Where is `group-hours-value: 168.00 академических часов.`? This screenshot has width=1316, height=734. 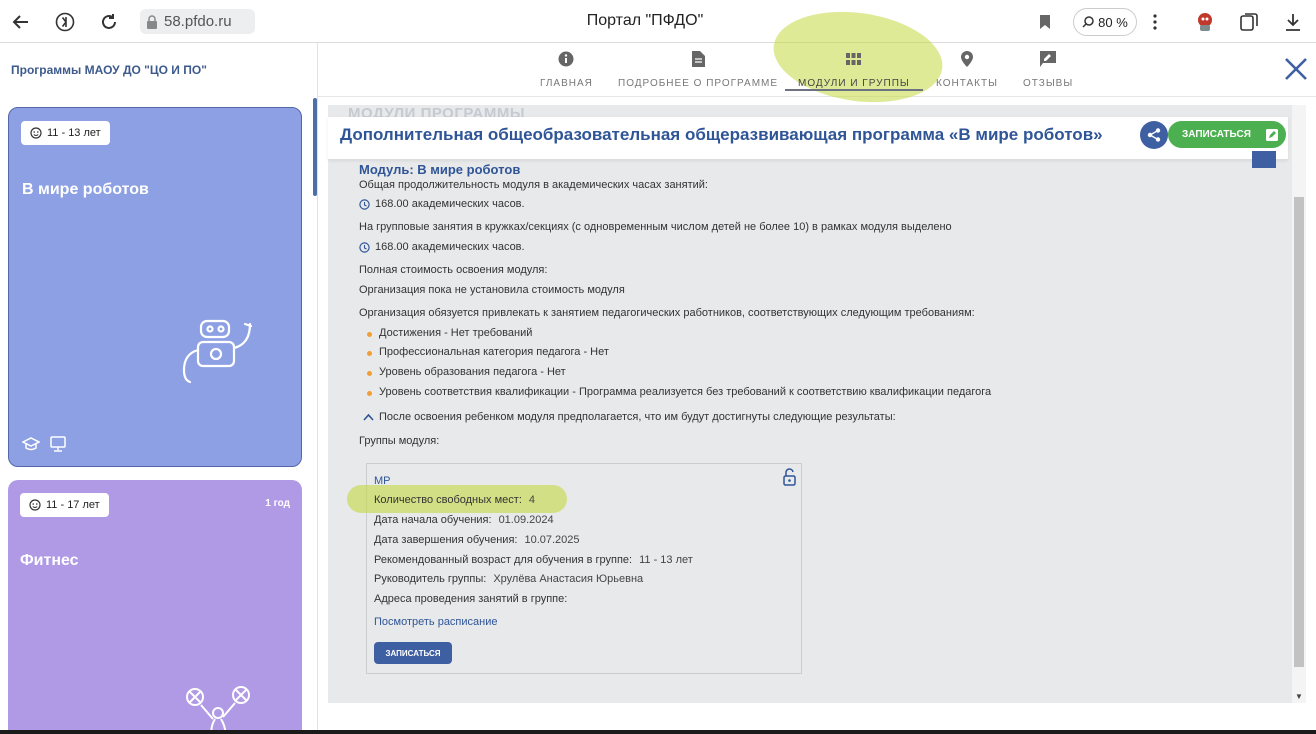 group-hours-value: 168.00 академических часов. is located at coordinates (442, 247).